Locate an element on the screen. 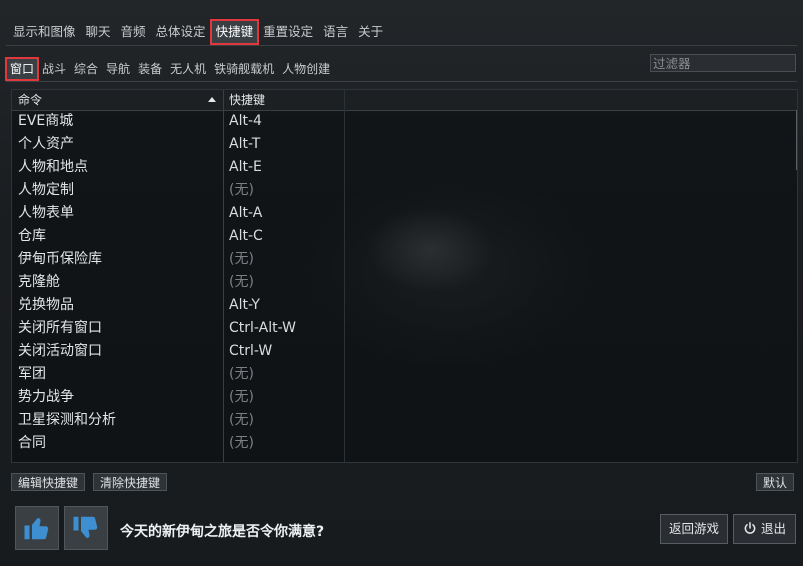 The image size is (803, 566). tab-chat: 聊天 is located at coordinates (98, 32).